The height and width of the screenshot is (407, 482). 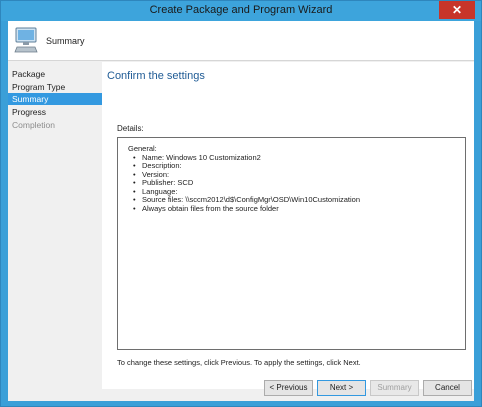 What do you see at coordinates (156, 76) in the screenshot?
I see `section-title: Confirm the settings` at bounding box center [156, 76].